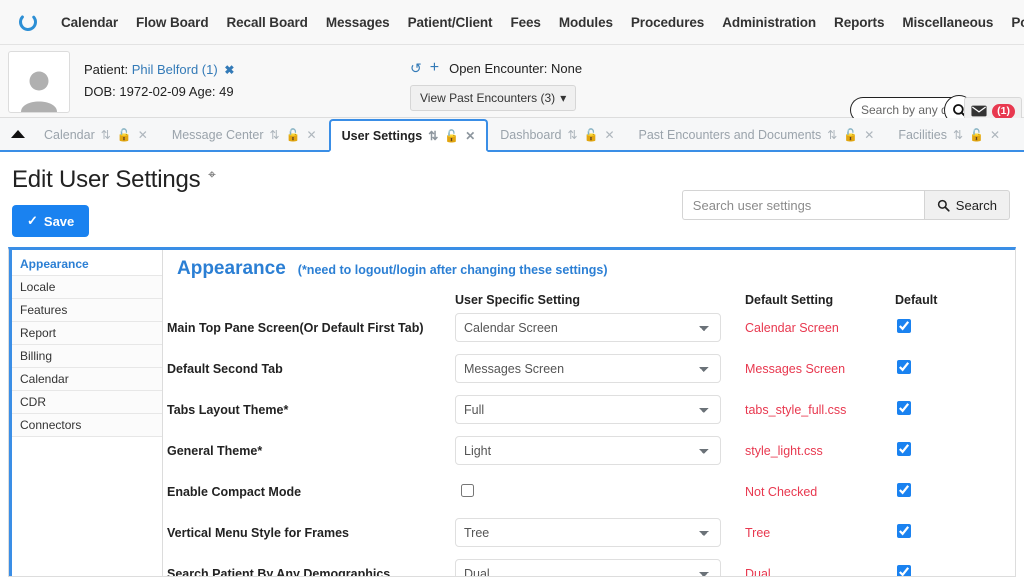 This screenshot has width=1024, height=577. I want to click on search-patient-demographics-select: DualSingleNone, so click(588, 567).